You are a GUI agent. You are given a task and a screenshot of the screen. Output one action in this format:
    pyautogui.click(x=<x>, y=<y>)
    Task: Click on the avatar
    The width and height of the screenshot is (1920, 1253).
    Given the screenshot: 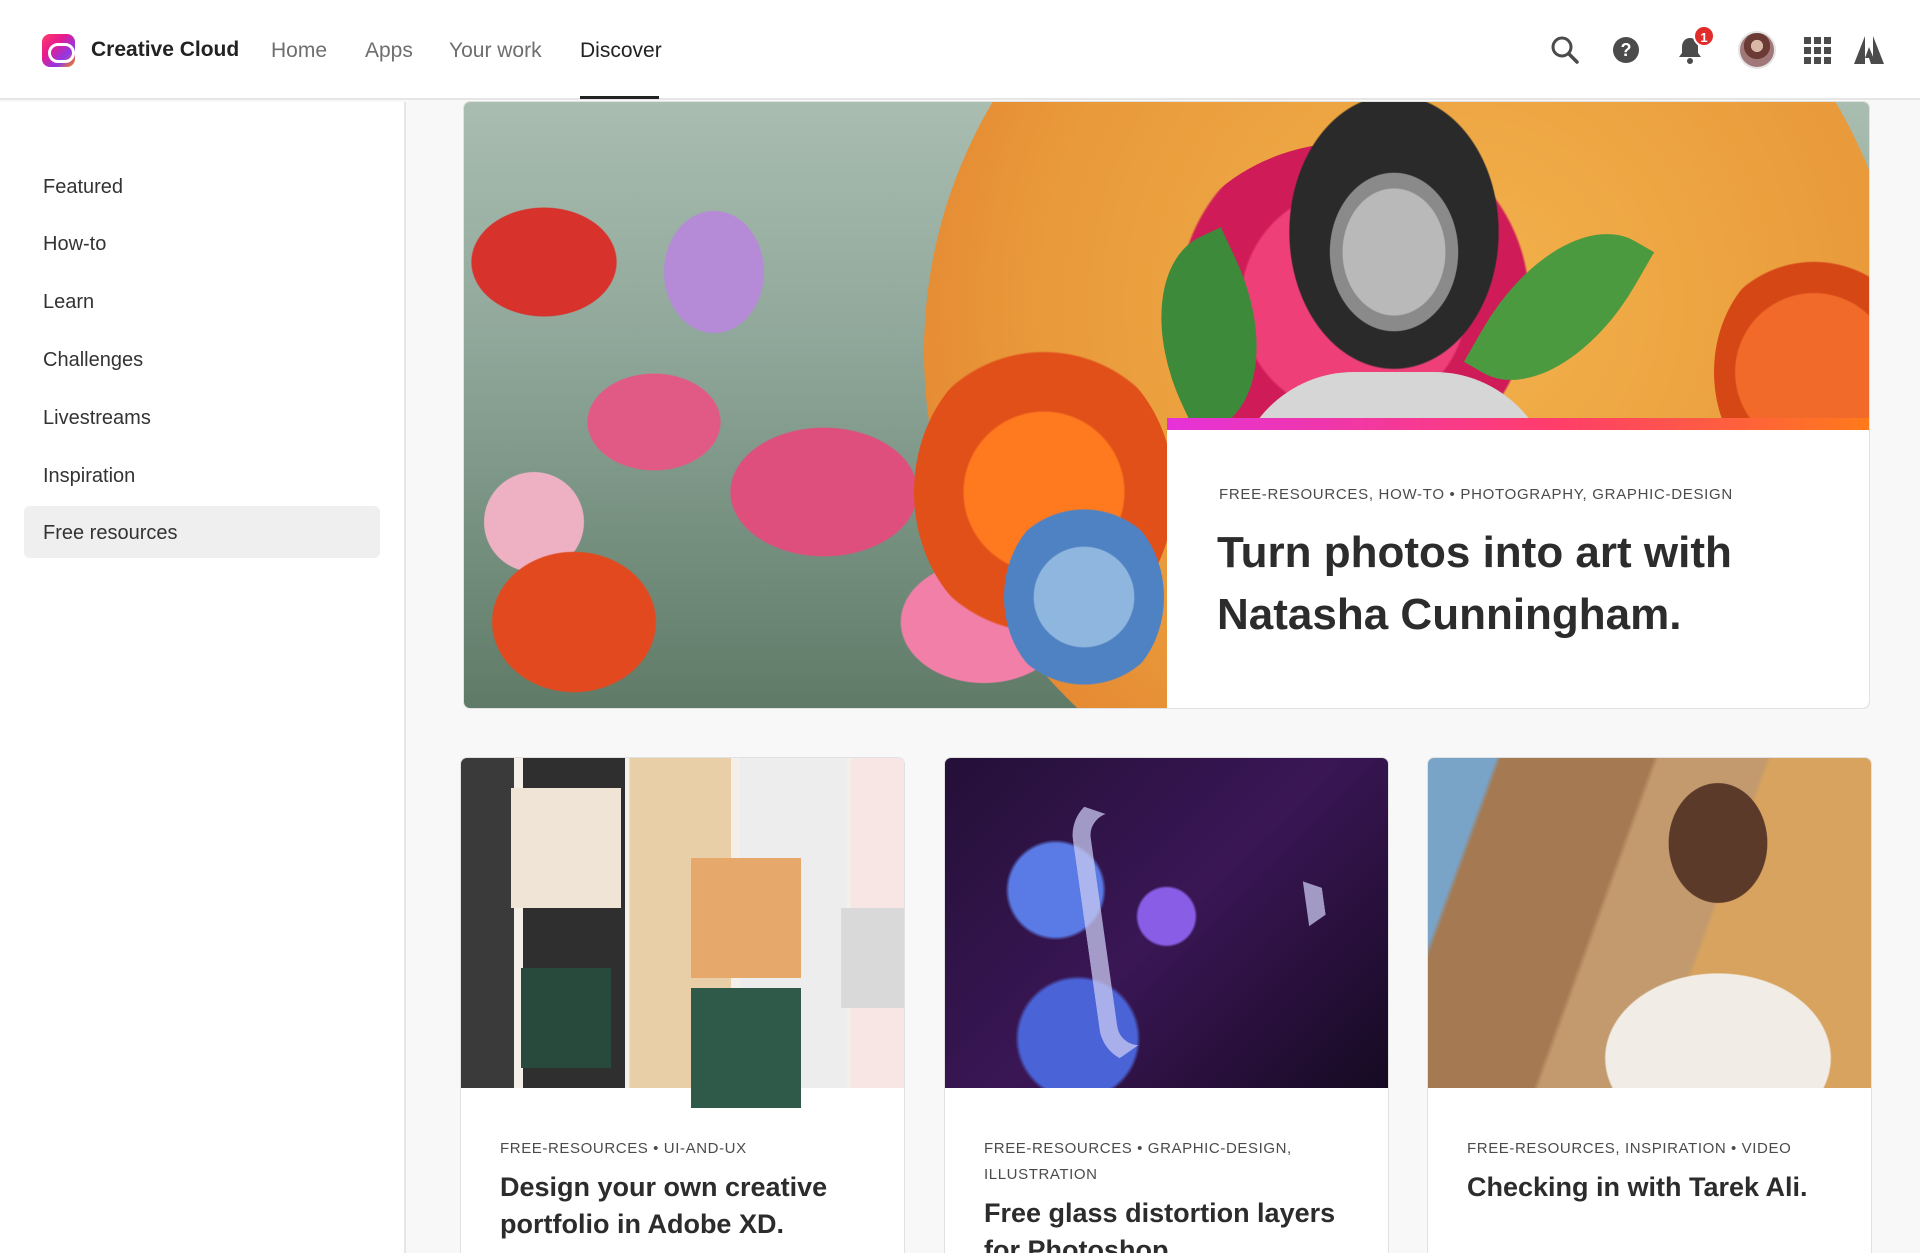 What is the action you would take?
    pyautogui.click(x=1757, y=50)
    